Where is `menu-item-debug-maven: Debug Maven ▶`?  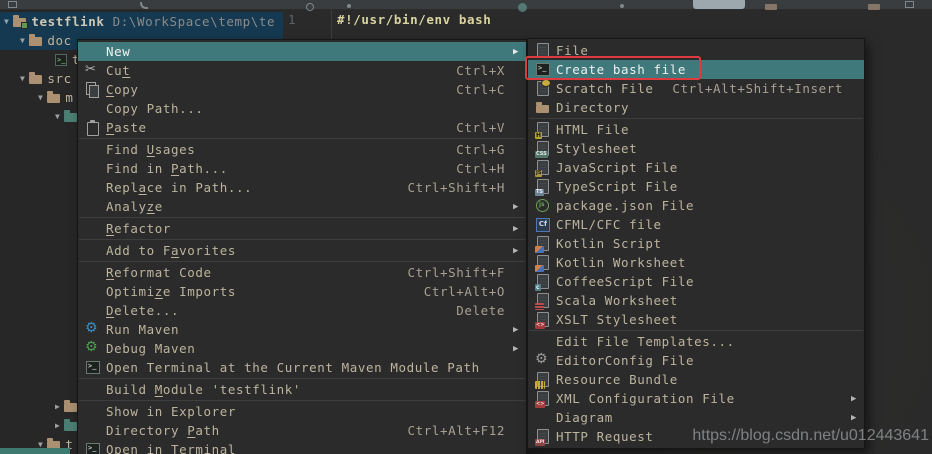
menu-item-debug-maven: Debug Maven ▶ is located at coordinates (302, 348).